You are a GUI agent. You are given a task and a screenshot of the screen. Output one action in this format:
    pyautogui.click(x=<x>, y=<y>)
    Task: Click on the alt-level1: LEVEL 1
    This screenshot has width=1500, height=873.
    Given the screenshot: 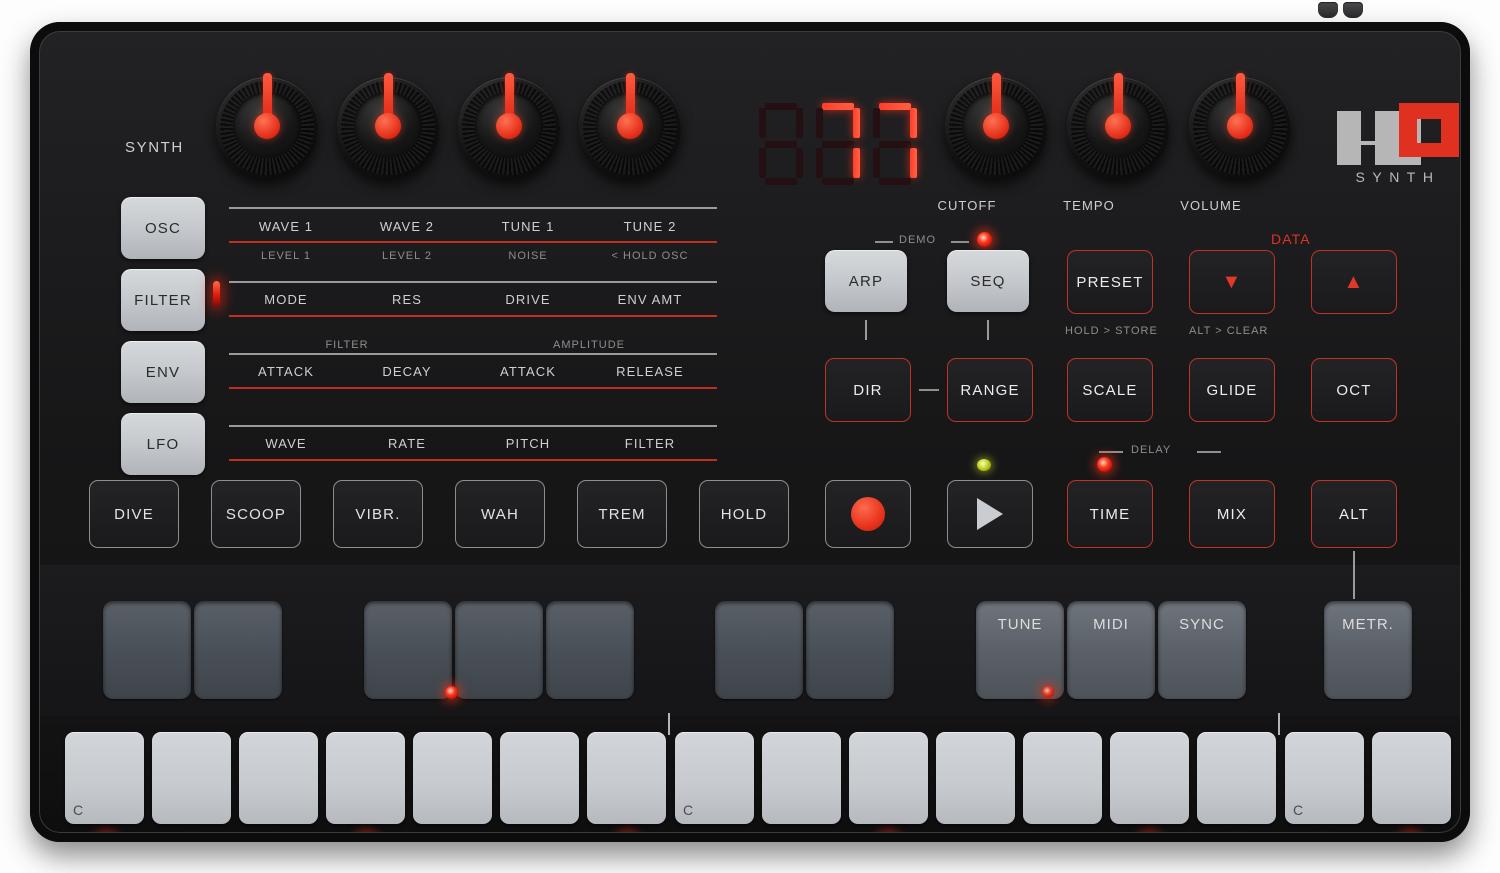 What is the action you would take?
    pyautogui.click(x=286, y=256)
    